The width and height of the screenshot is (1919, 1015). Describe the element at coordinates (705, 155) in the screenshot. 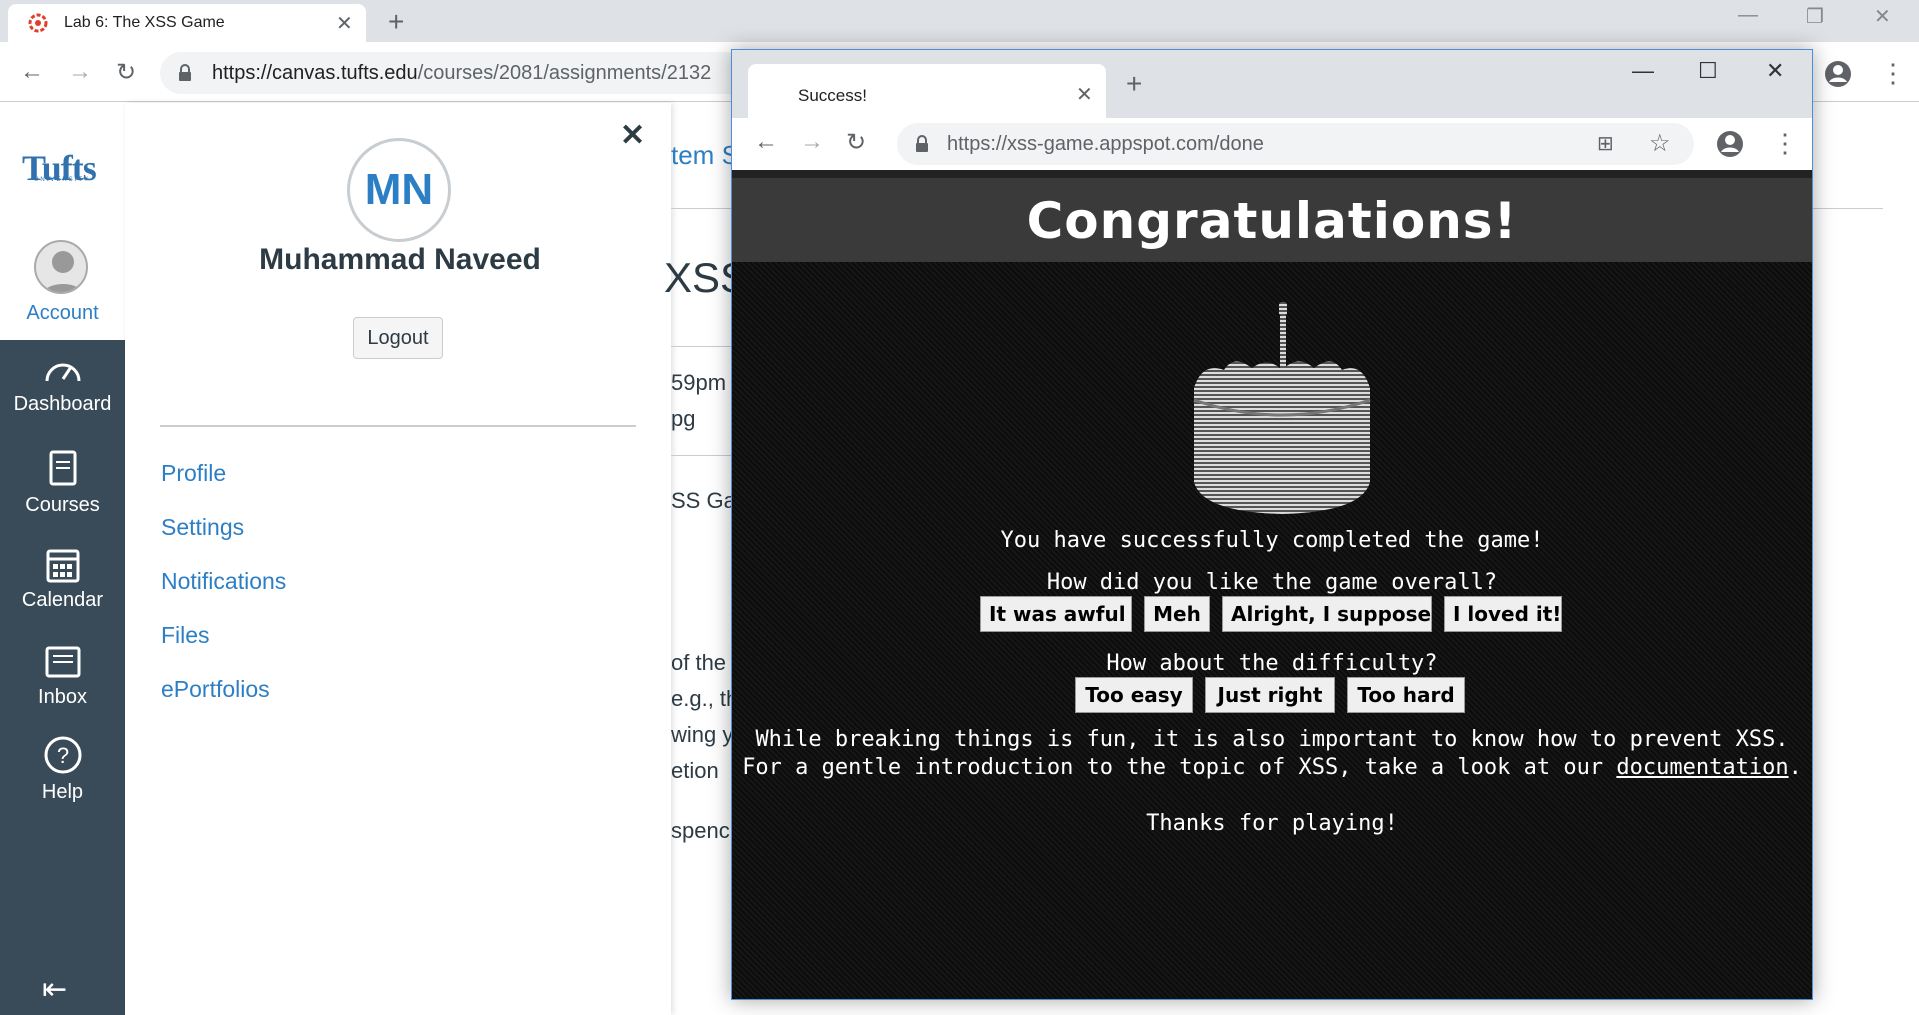

I see `bg-fragment: tem S` at that location.